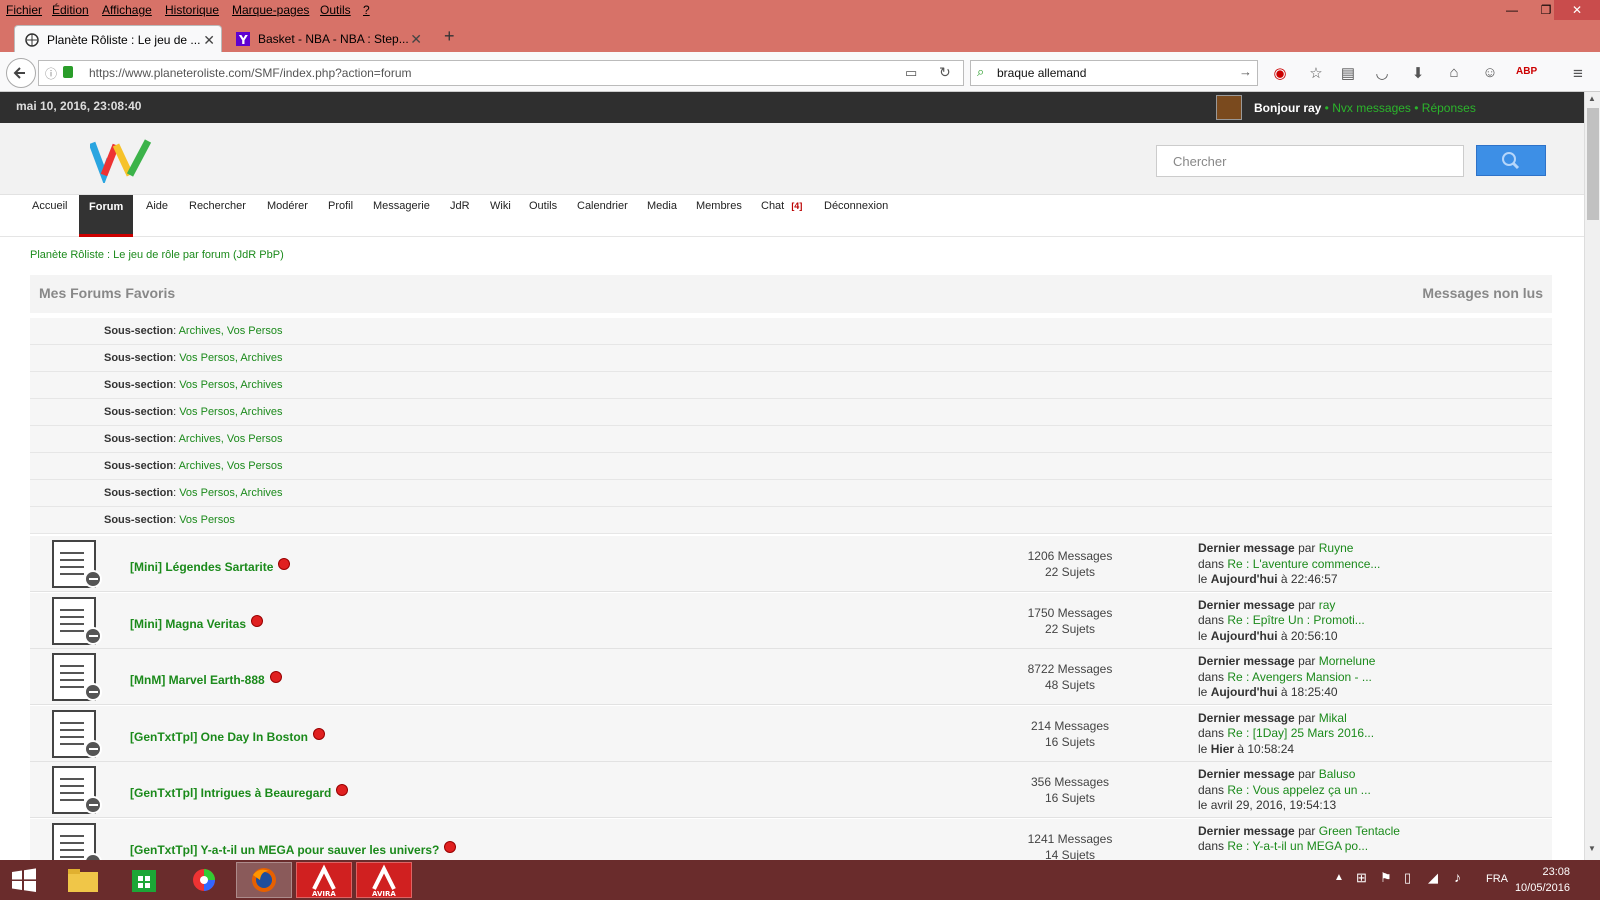  What do you see at coordinates (1347, 661) in the screenshot?
I see `last-poster-link: Mornelune` at bounding box center [1347, 661].